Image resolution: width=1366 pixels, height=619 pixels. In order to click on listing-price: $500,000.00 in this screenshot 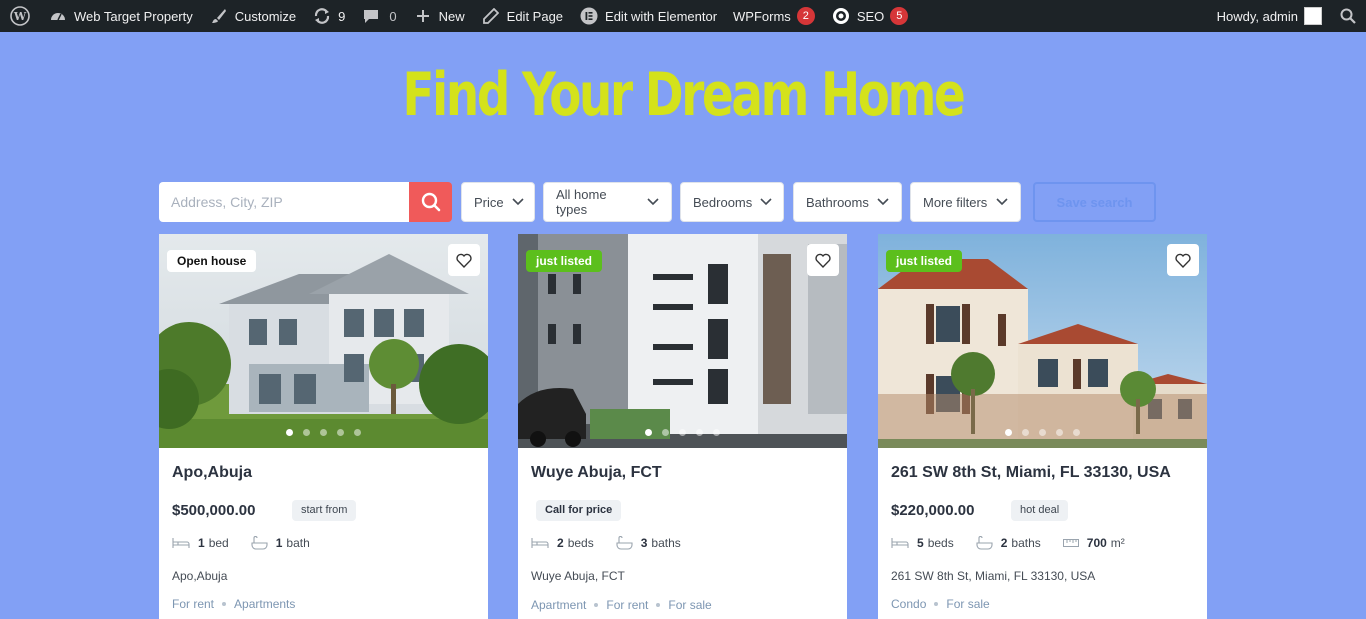, I will do `click(214, 510)`.